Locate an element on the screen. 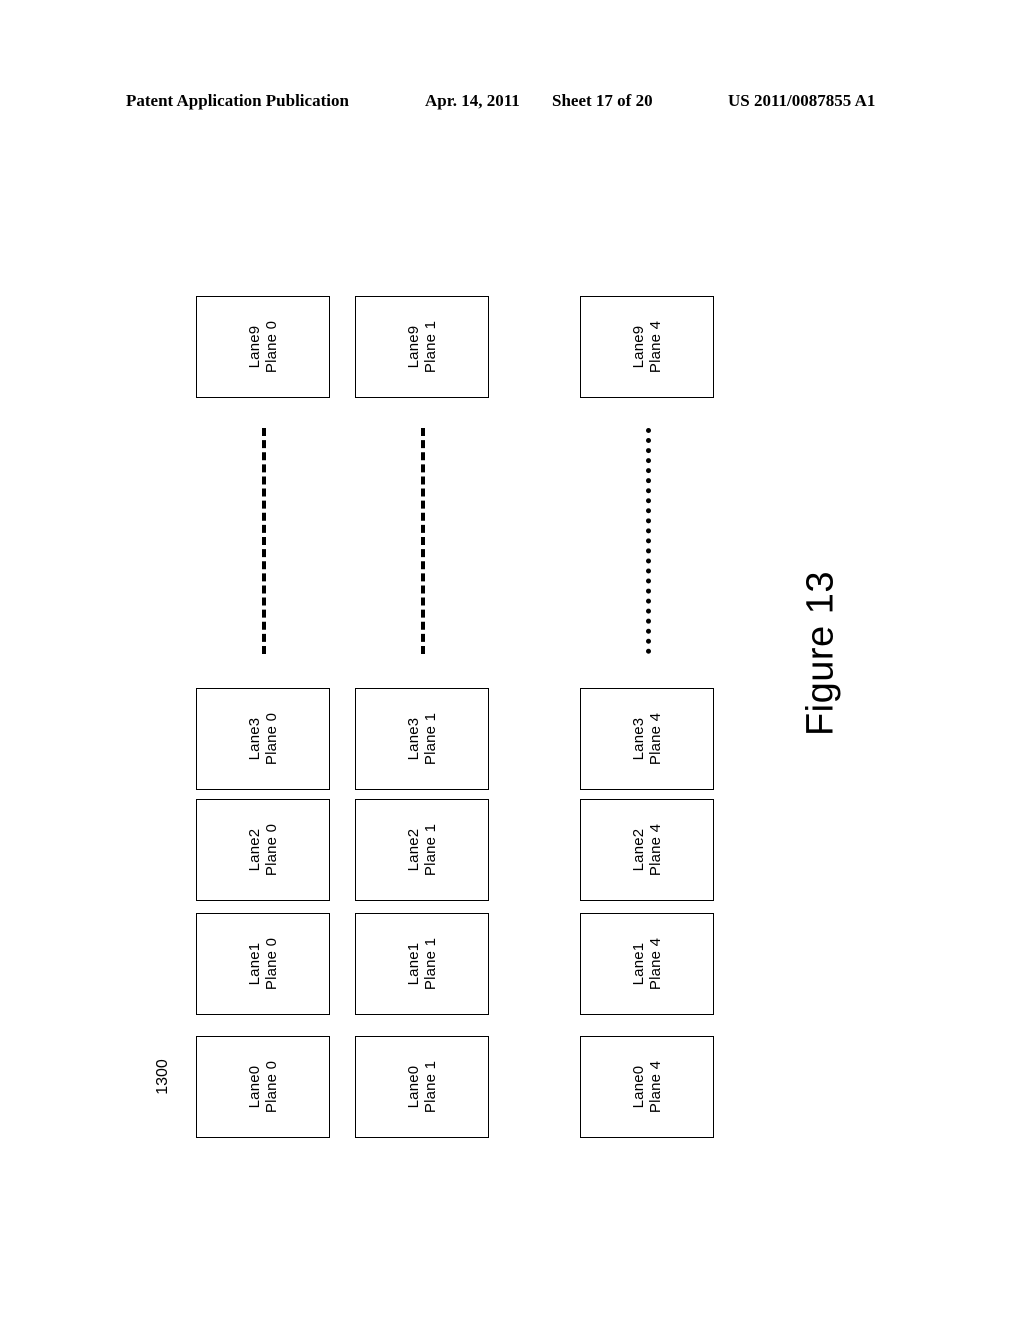 The image size is (1024, 1320). plane-block-lane2-plane0: Lane2 Plane 0 is located at coordinates (263, 850).